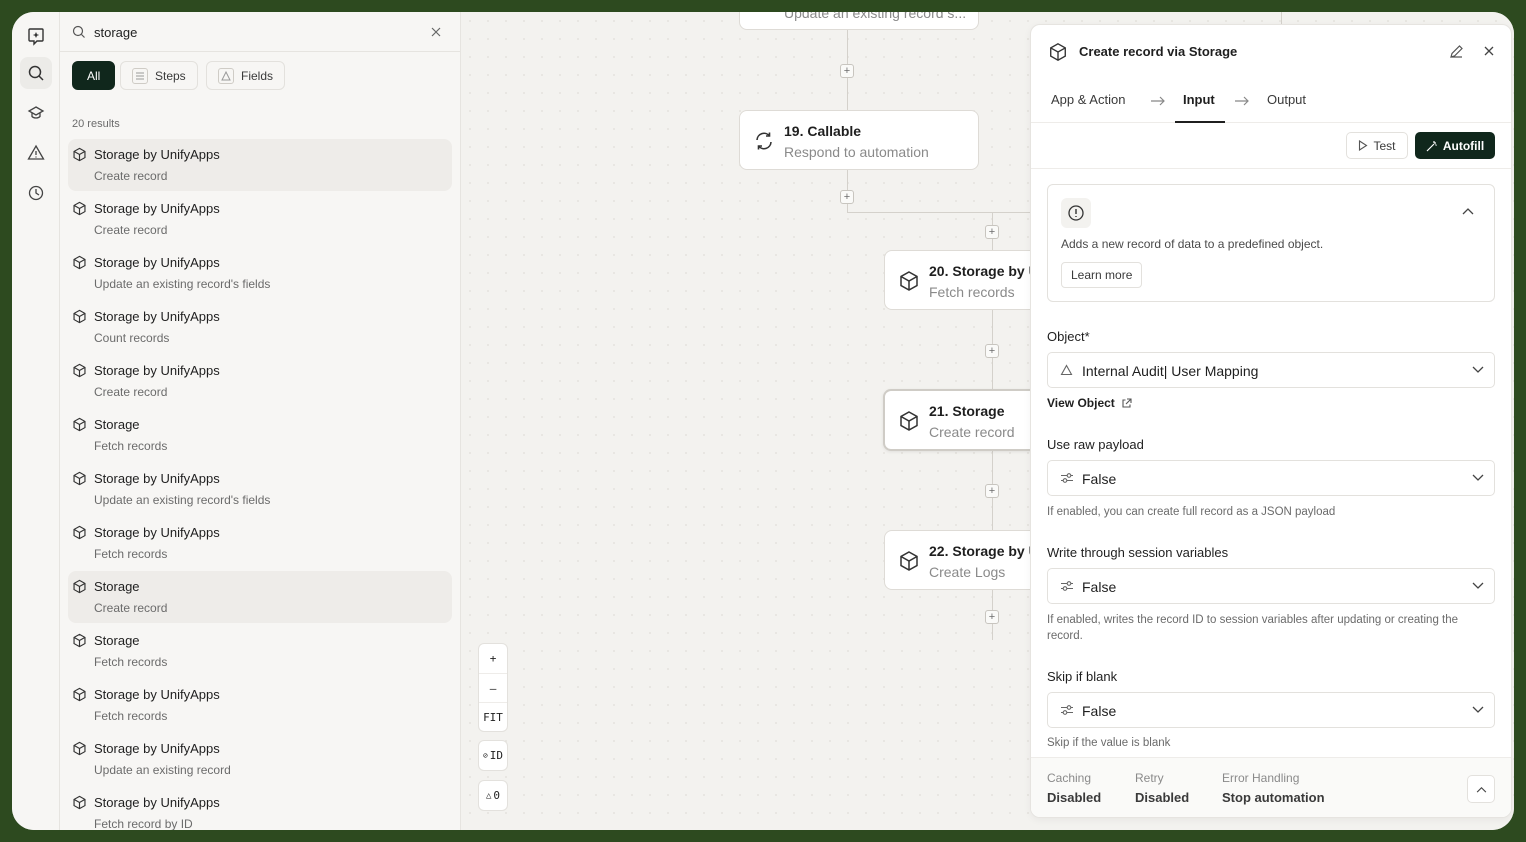  What do you see at coordinates (1286, 99) in the screenshot?
I see `tab-output: Output` at bounding box center [1286, 99].